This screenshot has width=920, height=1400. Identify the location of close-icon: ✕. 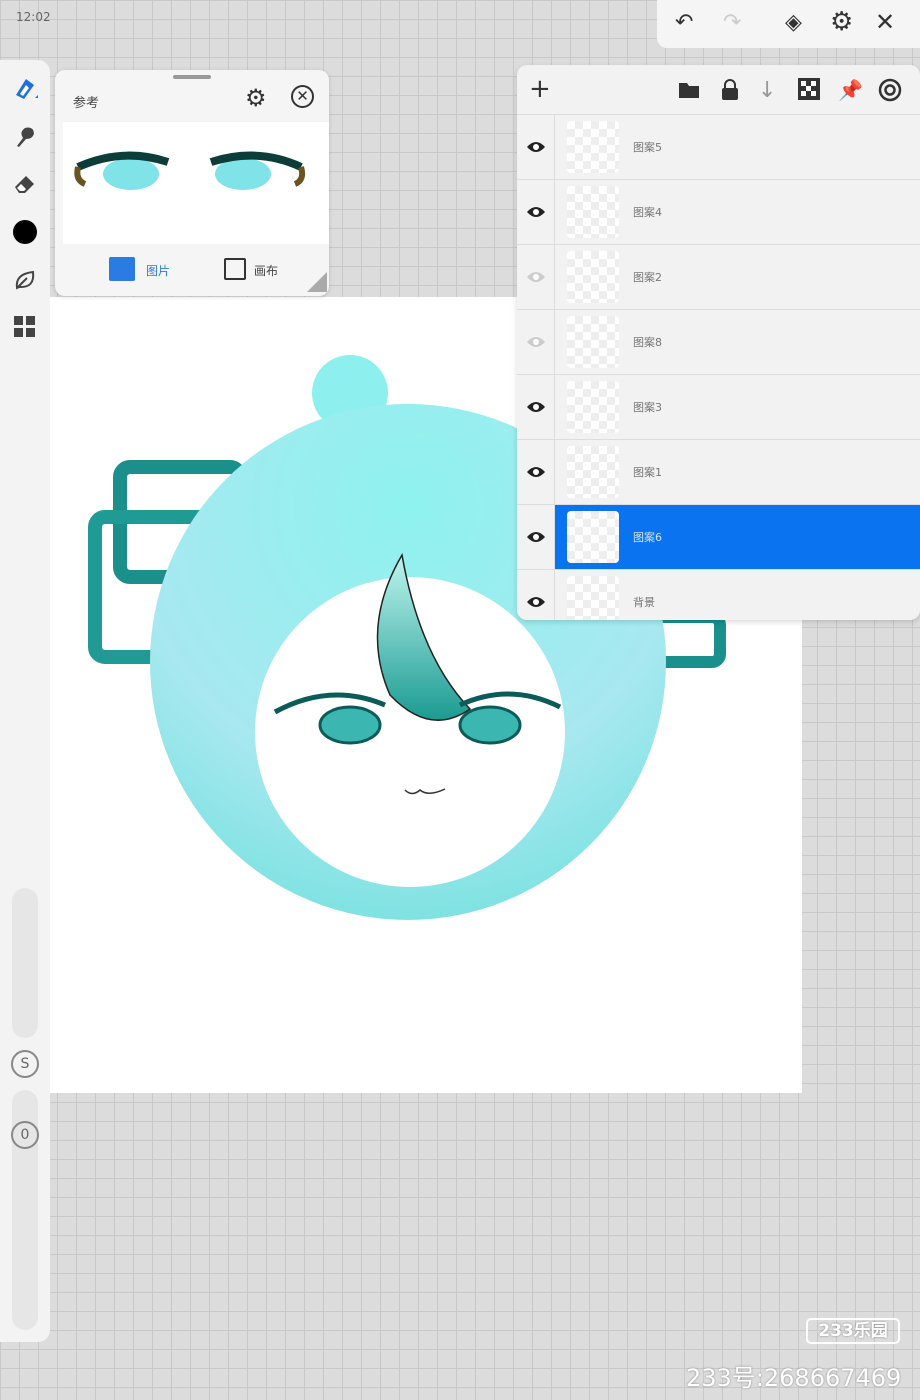
(885, 22).